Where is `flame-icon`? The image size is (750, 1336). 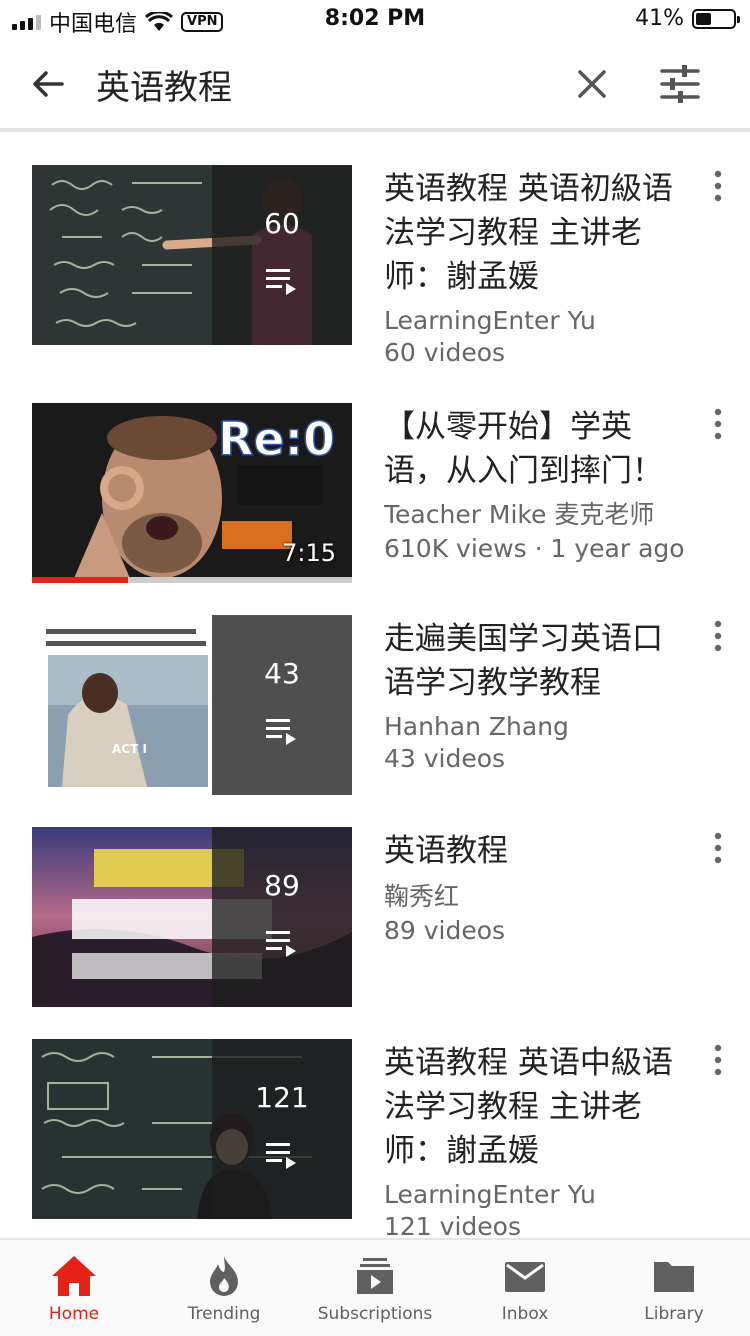
flame-icon is located at coordinates (224, 1276).